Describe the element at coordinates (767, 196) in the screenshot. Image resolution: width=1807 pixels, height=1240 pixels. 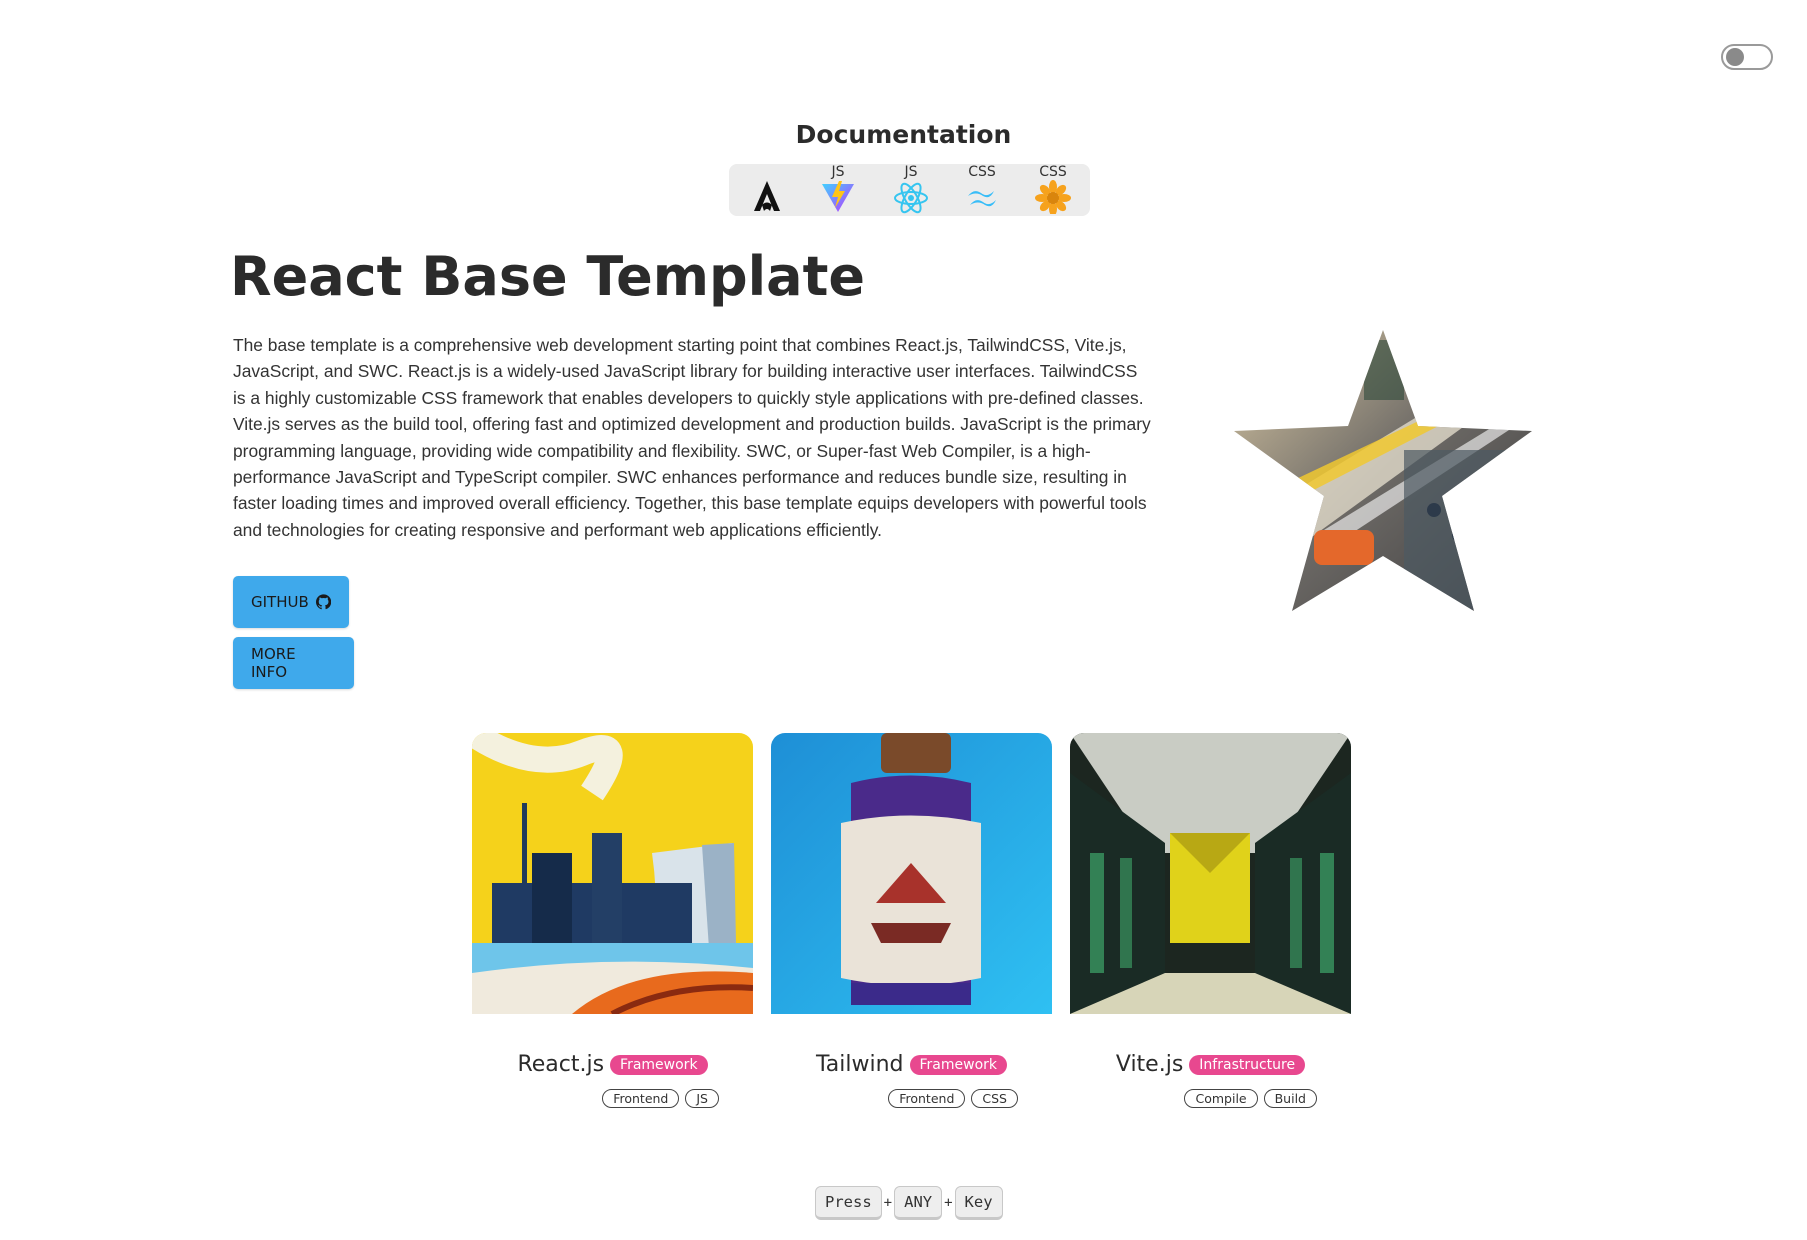
I see `astro-icon` at that location.